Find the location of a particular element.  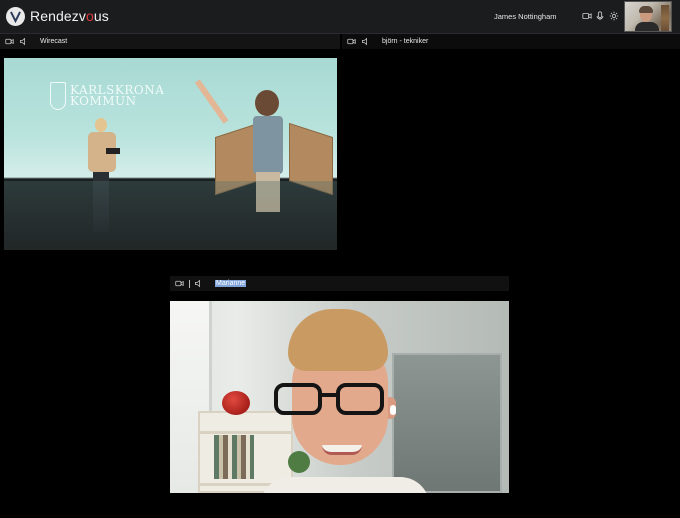

microphone-icon is located at coordinates (600, 16).